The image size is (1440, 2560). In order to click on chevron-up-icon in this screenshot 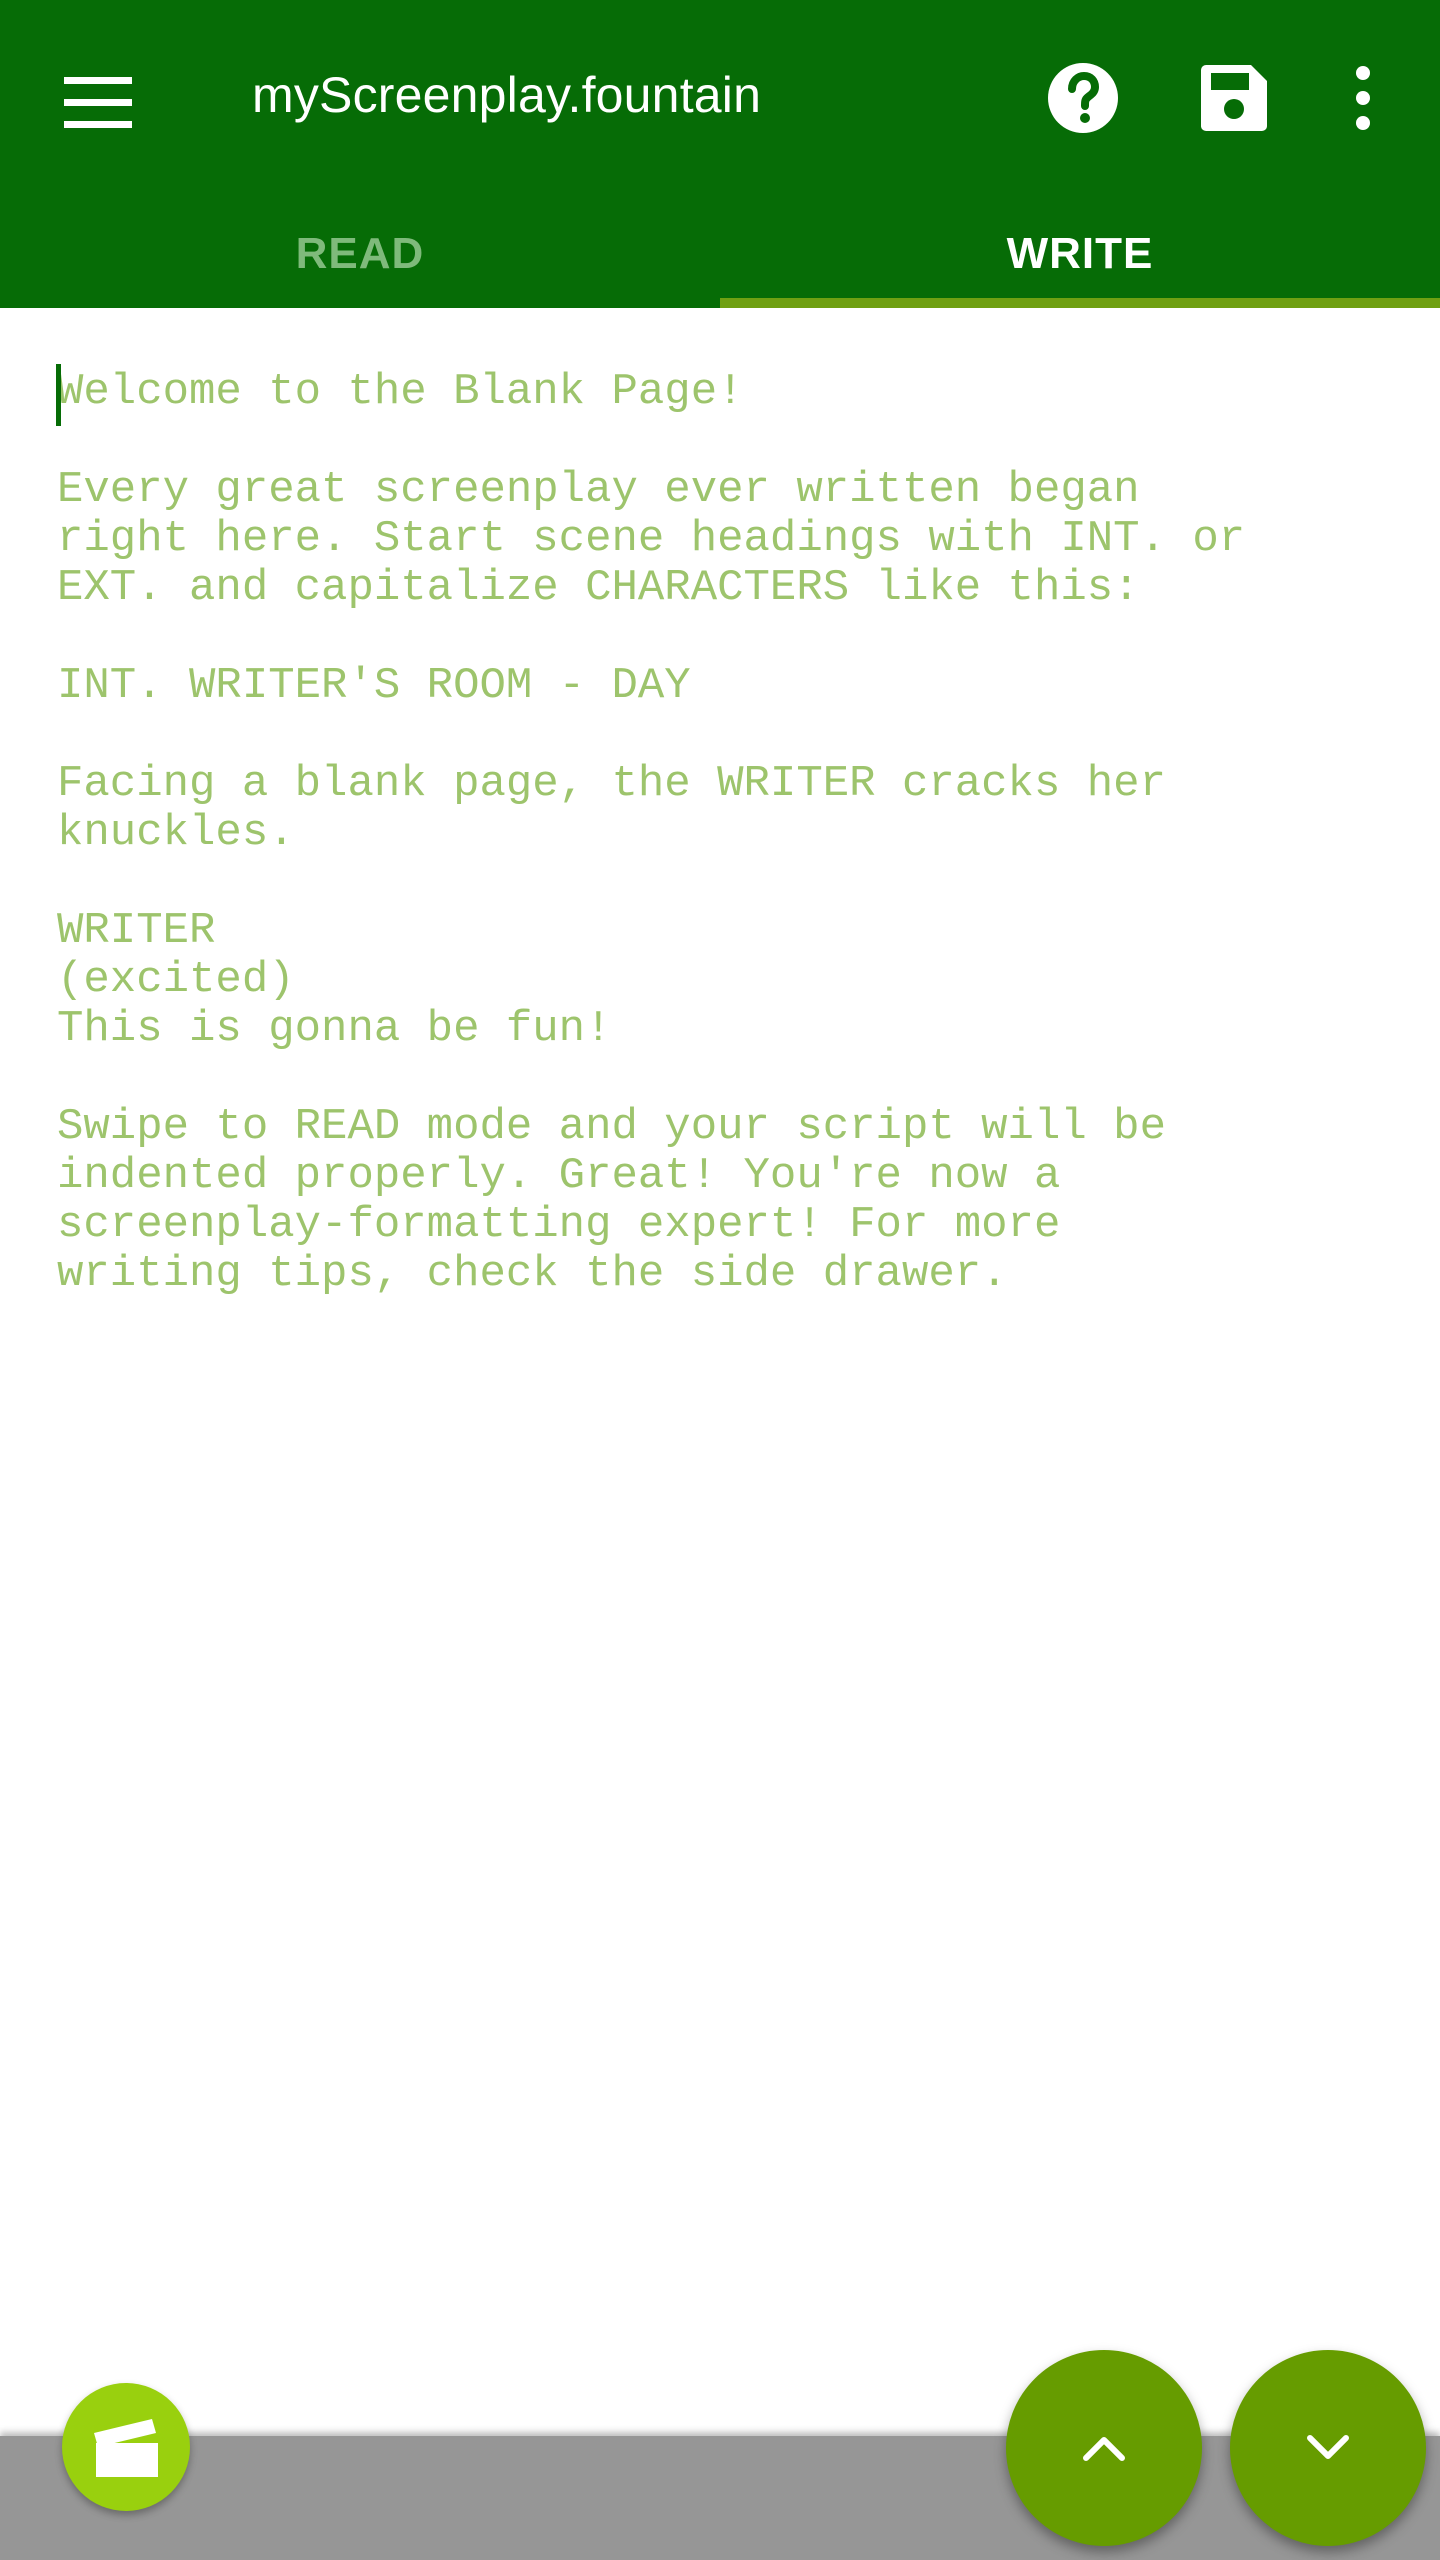, I will do `click(1104, 2449)`.